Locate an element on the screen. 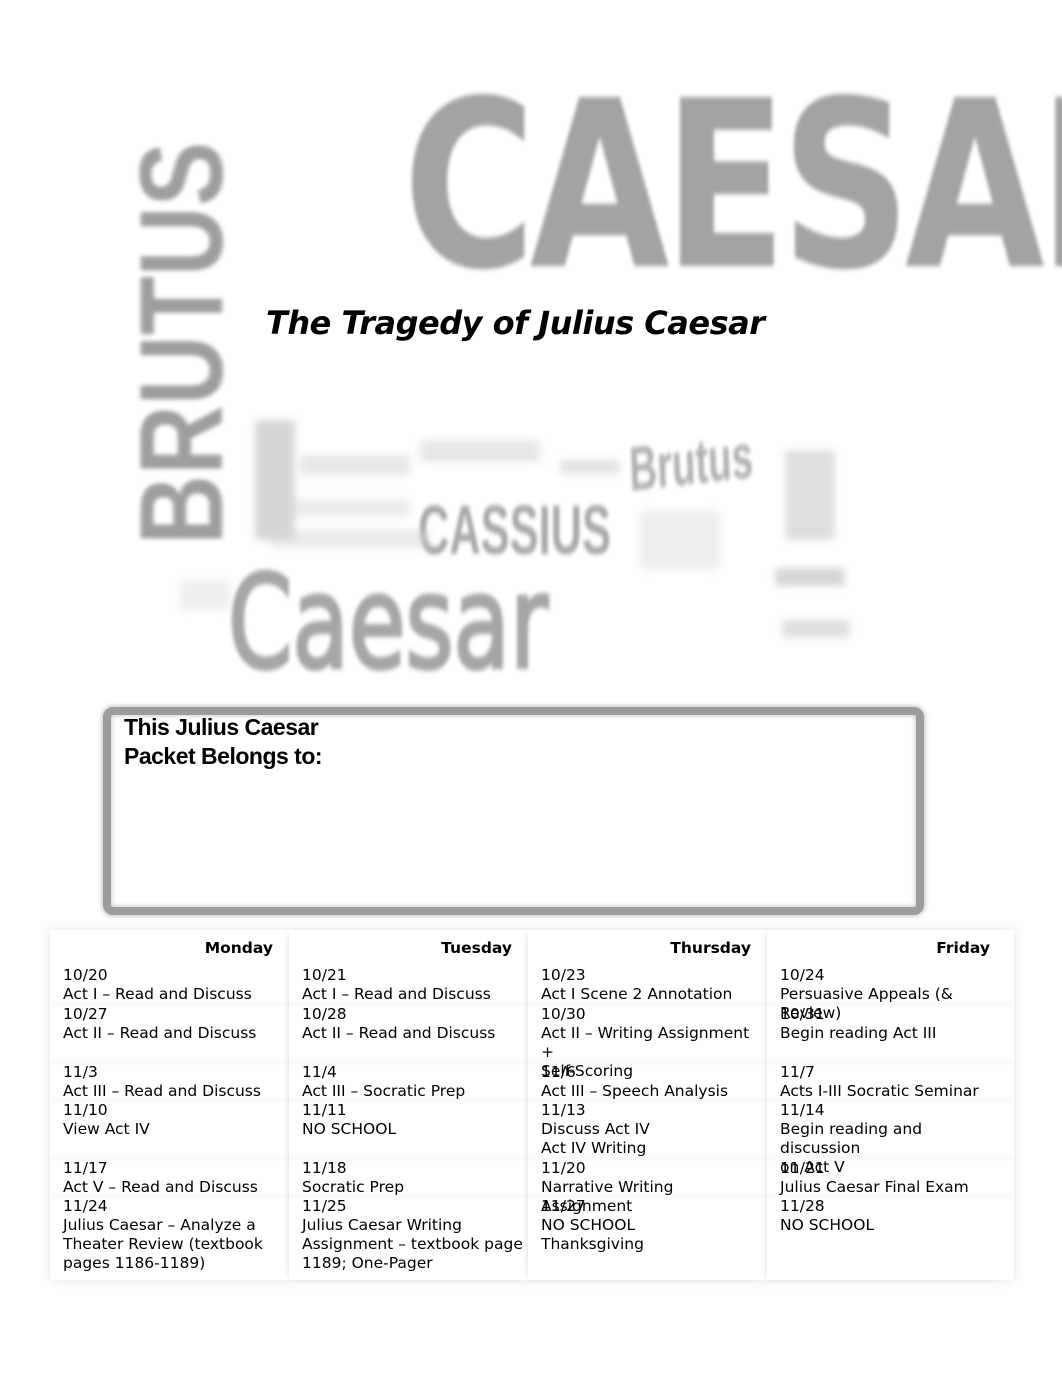 The width and height of the screenshot is (1062, 1377). document-title: The Tragedy of Julius Caesar is located at coordinates (515, 323).